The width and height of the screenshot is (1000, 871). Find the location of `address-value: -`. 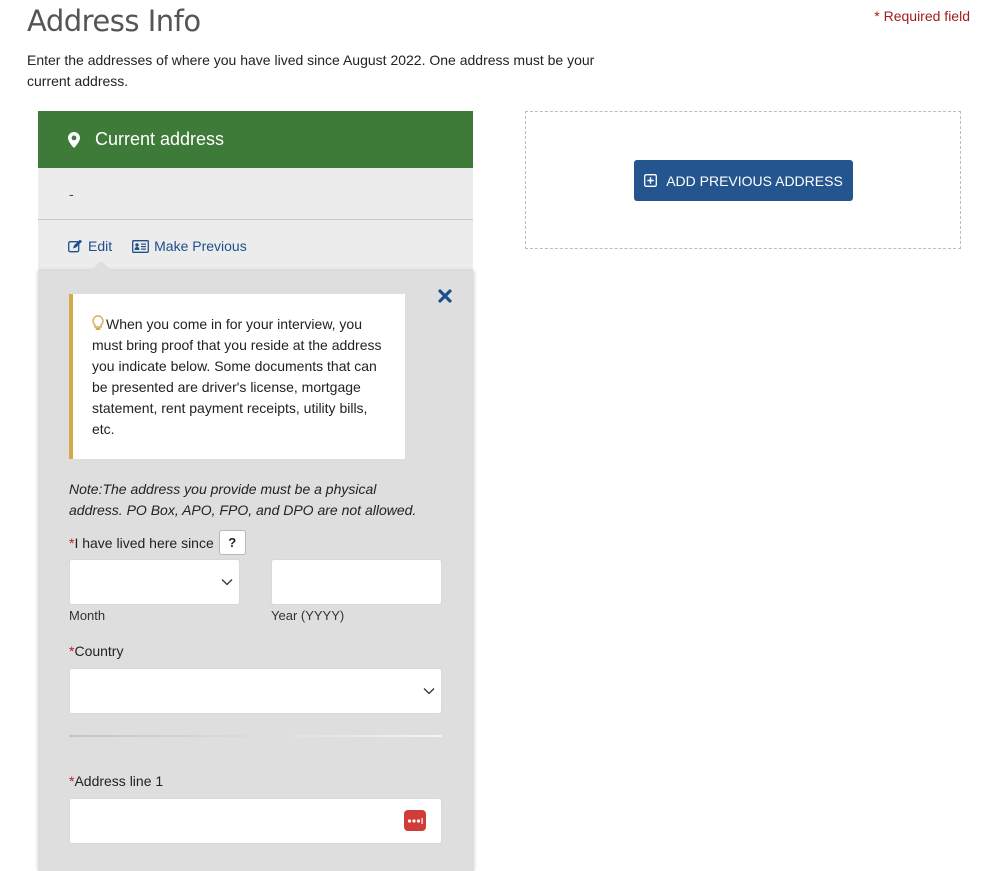

address-value: - is located at coordinates (255, 194).